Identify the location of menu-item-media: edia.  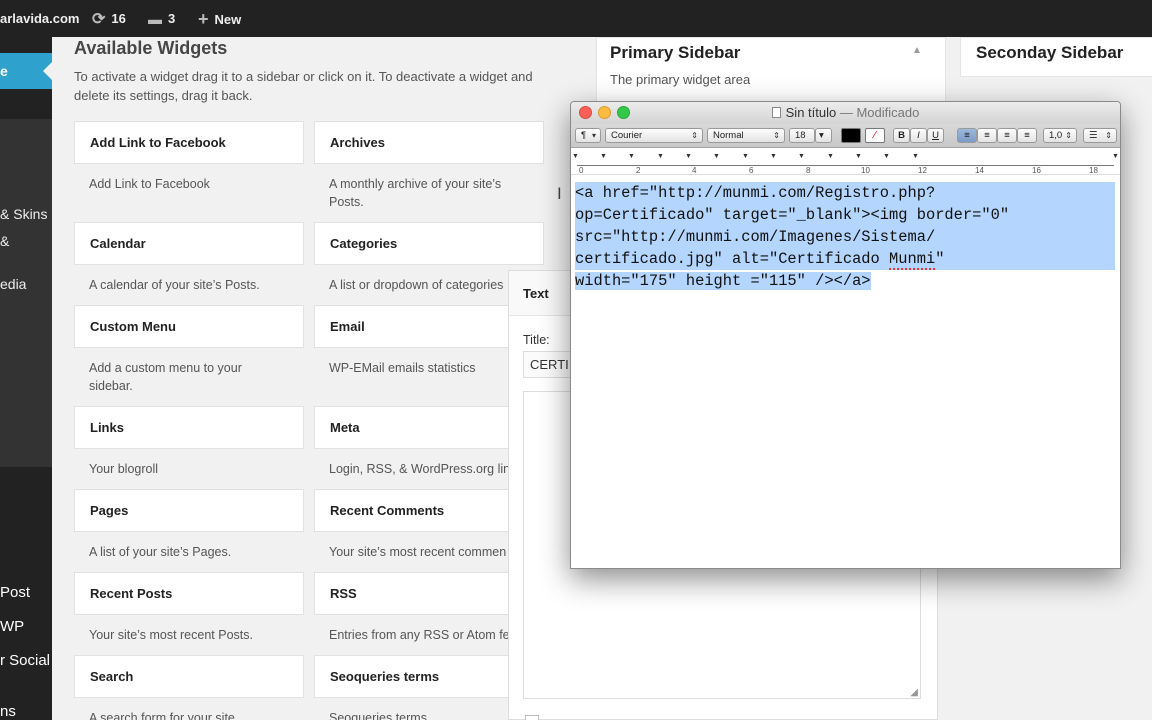
(13, 284).